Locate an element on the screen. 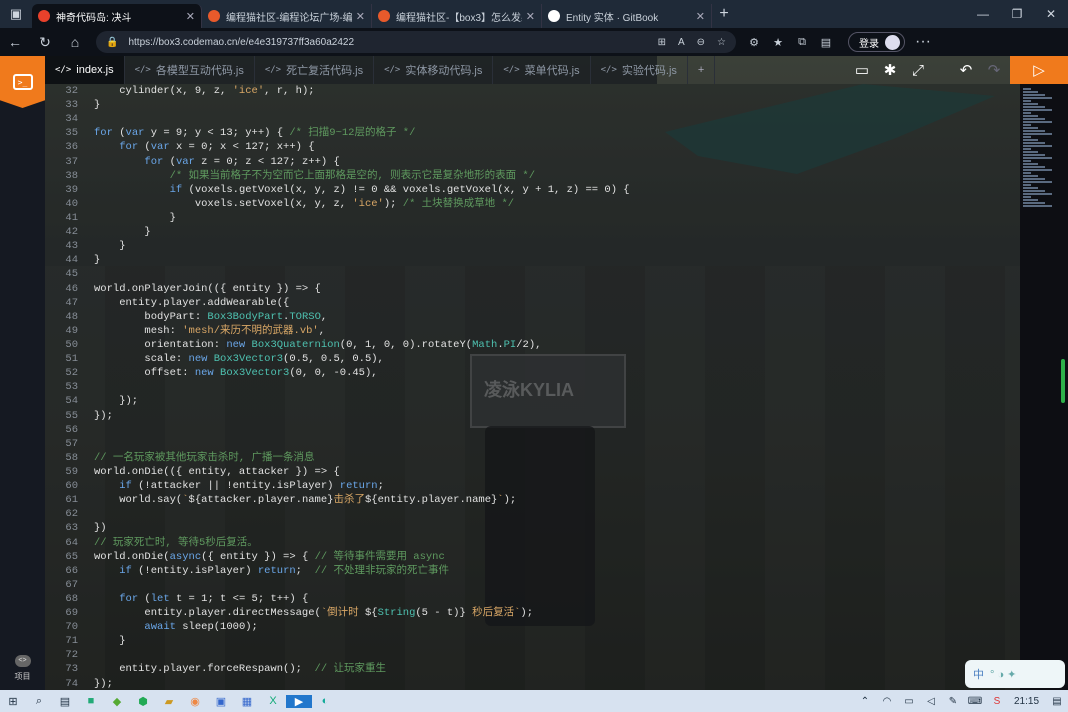 The image size is (1068, 712). code-line: 34 is located at coordinates (532, 119).